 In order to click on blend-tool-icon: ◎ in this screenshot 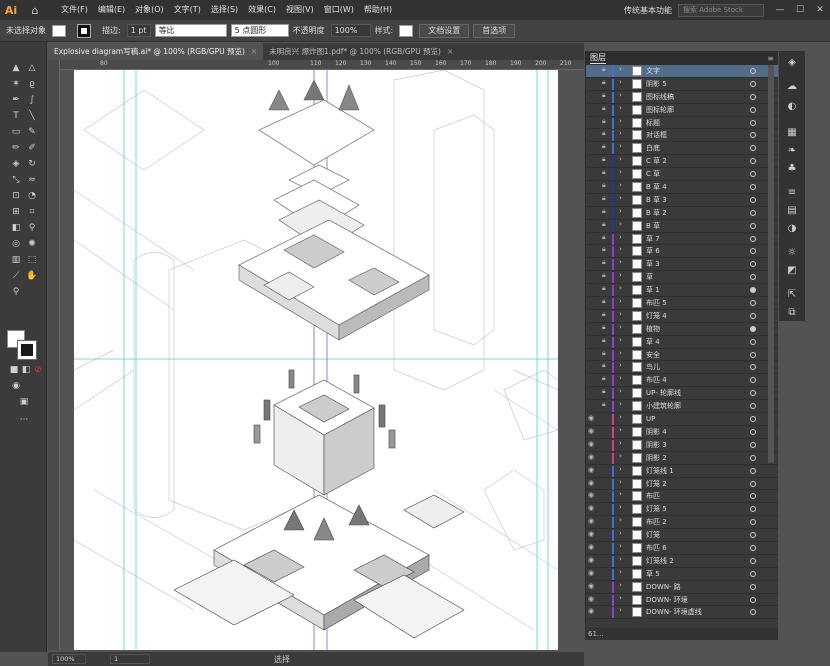, I will do `click(16, 244)`.